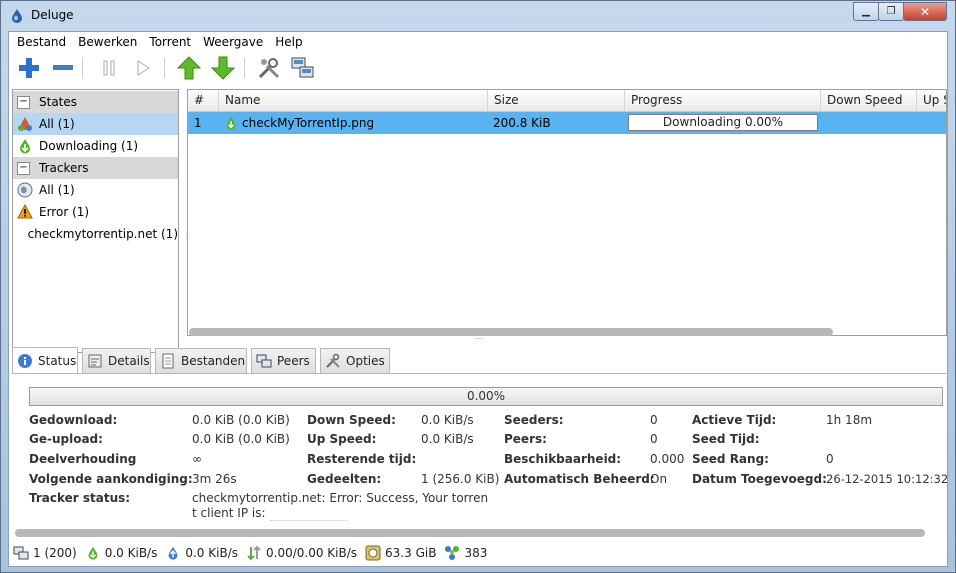  What do you see at coordinates (41, 42) in the screenshot?
I see `menu-bestand: Bestand` at bounding box center [41, 42].